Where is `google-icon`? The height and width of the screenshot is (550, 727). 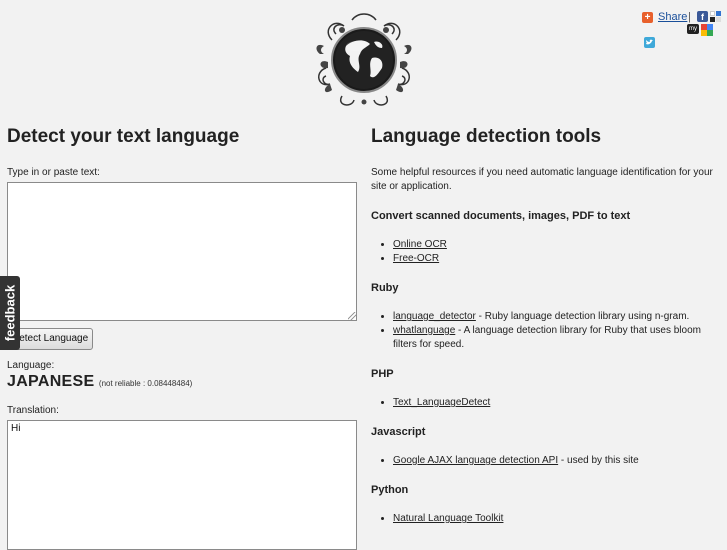
google-icon is located at coordinates (707, 30).